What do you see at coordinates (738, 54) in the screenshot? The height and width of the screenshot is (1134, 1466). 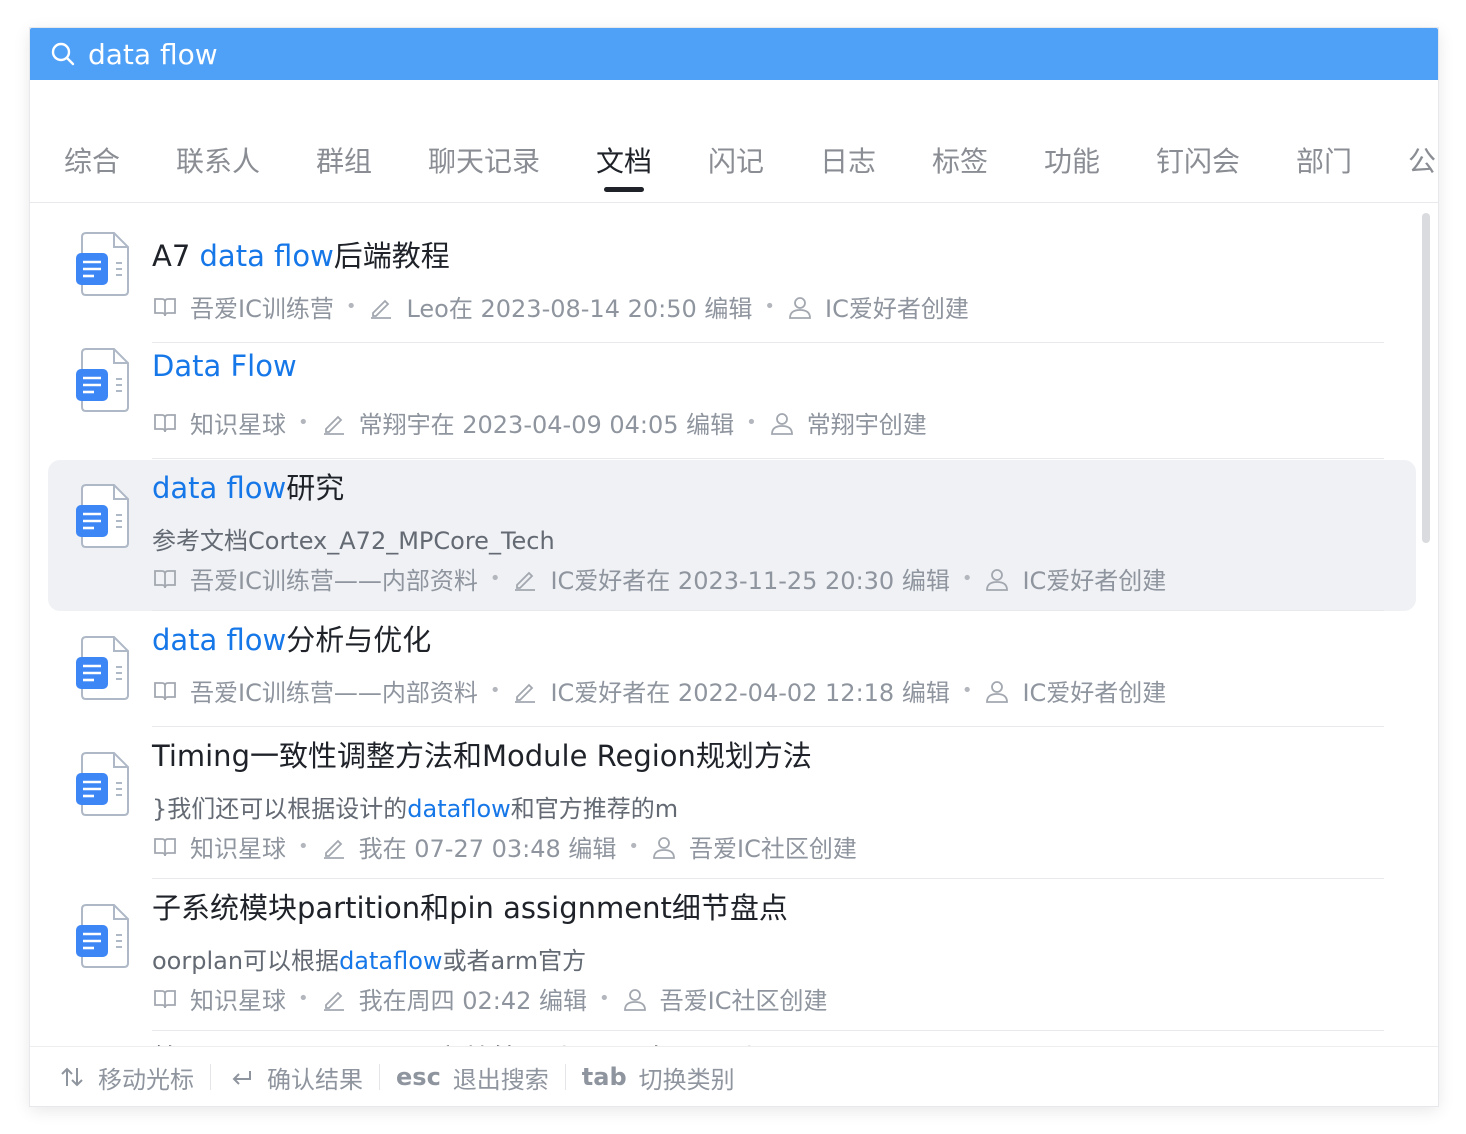 I see `search-input` at bounding box center [738, 54].